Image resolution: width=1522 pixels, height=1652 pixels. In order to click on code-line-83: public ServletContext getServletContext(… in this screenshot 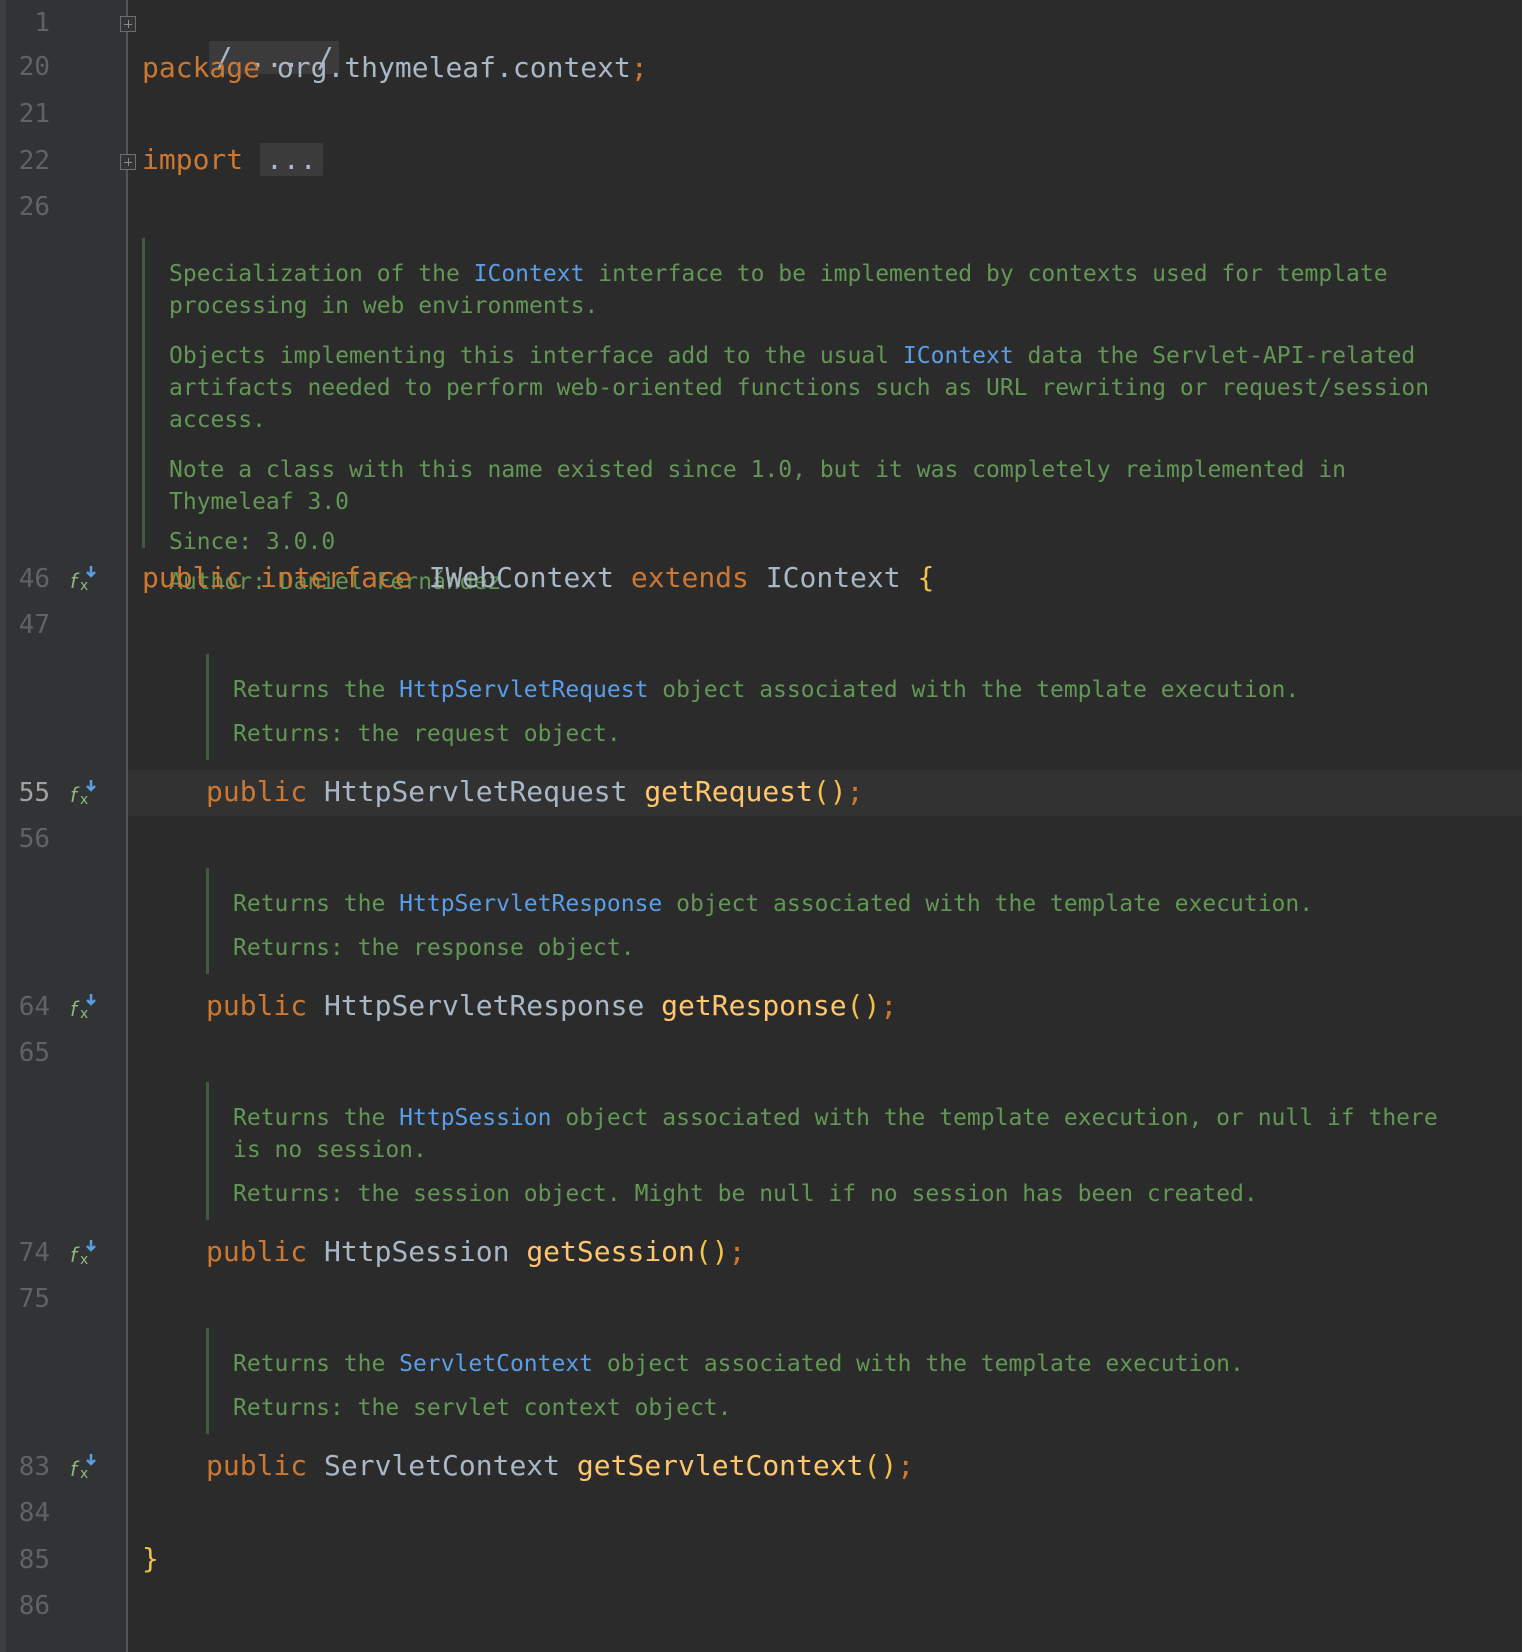, I will do `click(560, 1466)`.